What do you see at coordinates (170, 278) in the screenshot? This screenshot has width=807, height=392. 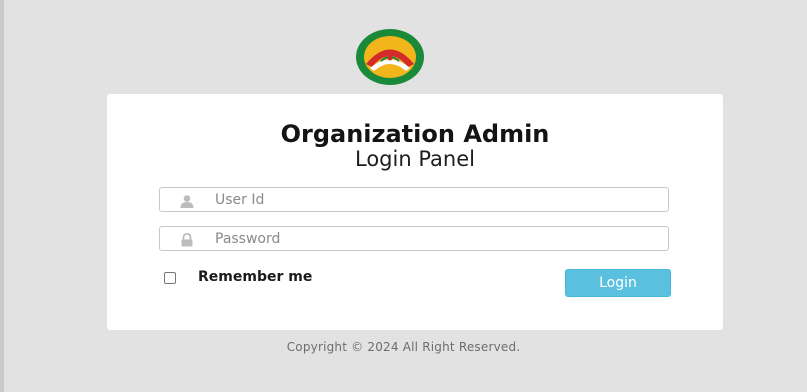 I see `remember-me-checkbox` at bounding box center [170, 278].